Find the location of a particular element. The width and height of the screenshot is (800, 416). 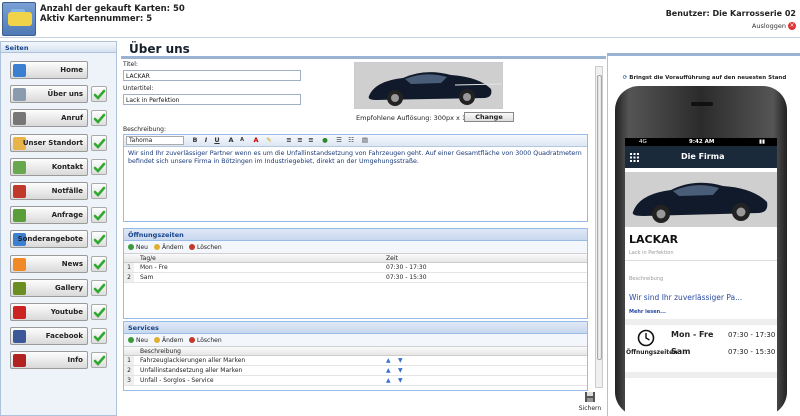

sidebar-item-youtube: Youtube is located at coordinates (58, 312).